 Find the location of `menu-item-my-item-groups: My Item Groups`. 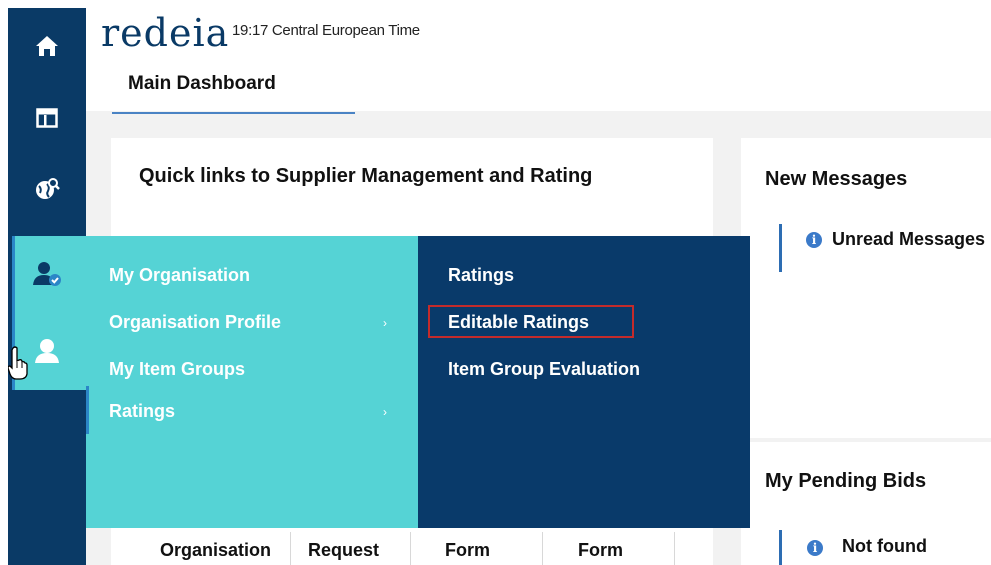

menu-item-my-item-groups: My Item Groups is located at coordinates (177, 369).